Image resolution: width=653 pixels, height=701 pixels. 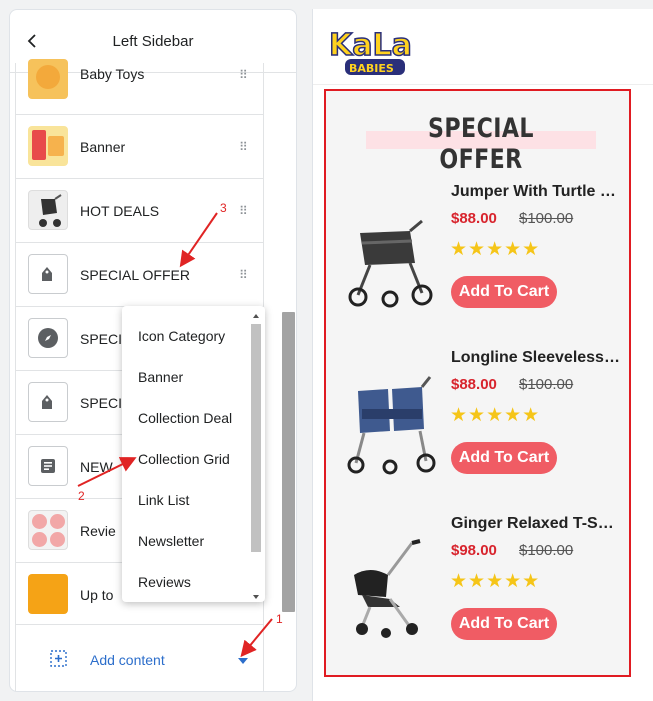 What do you see at coordinates (223, 208) in the screenshot?
I see `annotation-number: 3` at bounding box center [223, 208].